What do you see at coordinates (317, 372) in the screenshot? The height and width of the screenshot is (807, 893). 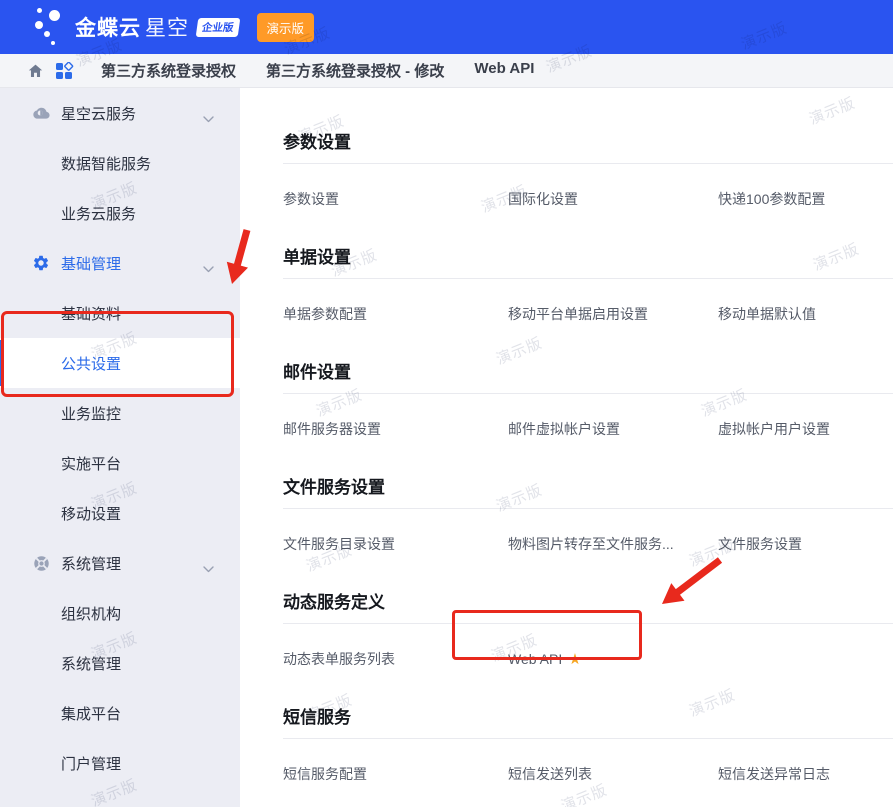 I see `section-title: 邮件设置` at bounding box center [317, 372].